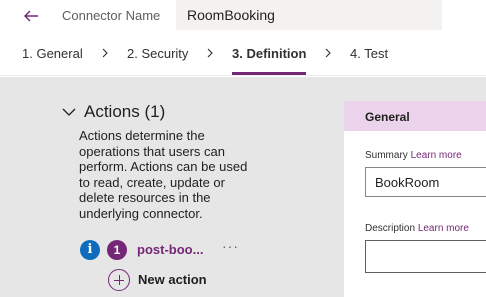 Image resolution: width=486 pixels, height=297 pixels. I want to click on chevron-down-icon, so click(69, 112).